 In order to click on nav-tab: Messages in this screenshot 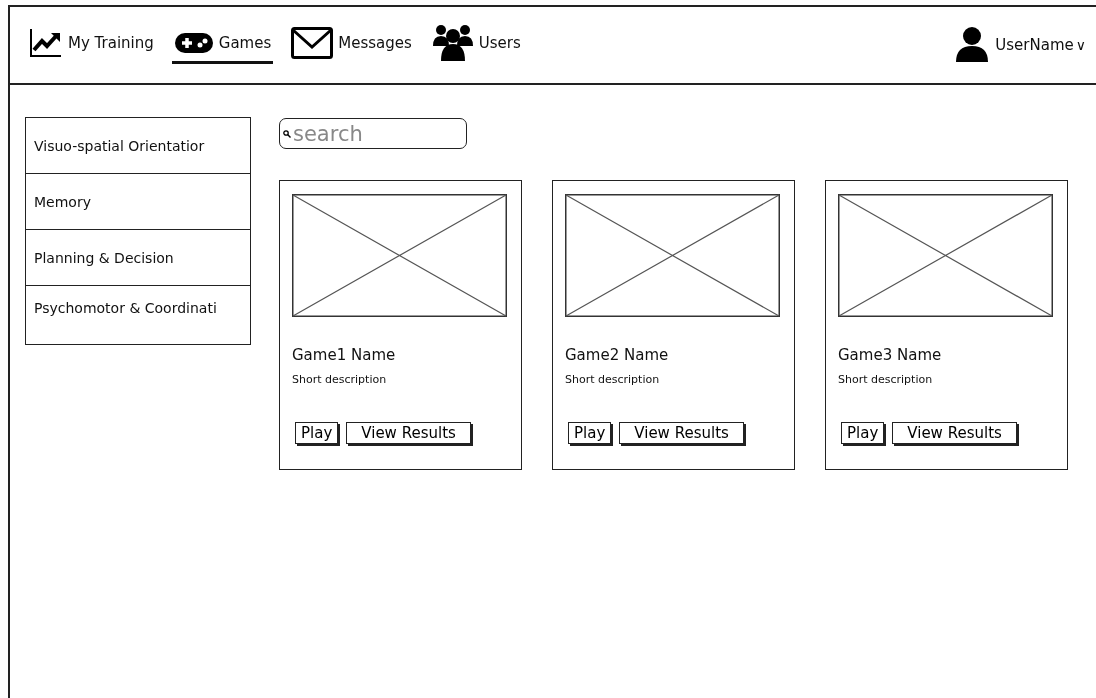, I will do `click(351, 45)`.